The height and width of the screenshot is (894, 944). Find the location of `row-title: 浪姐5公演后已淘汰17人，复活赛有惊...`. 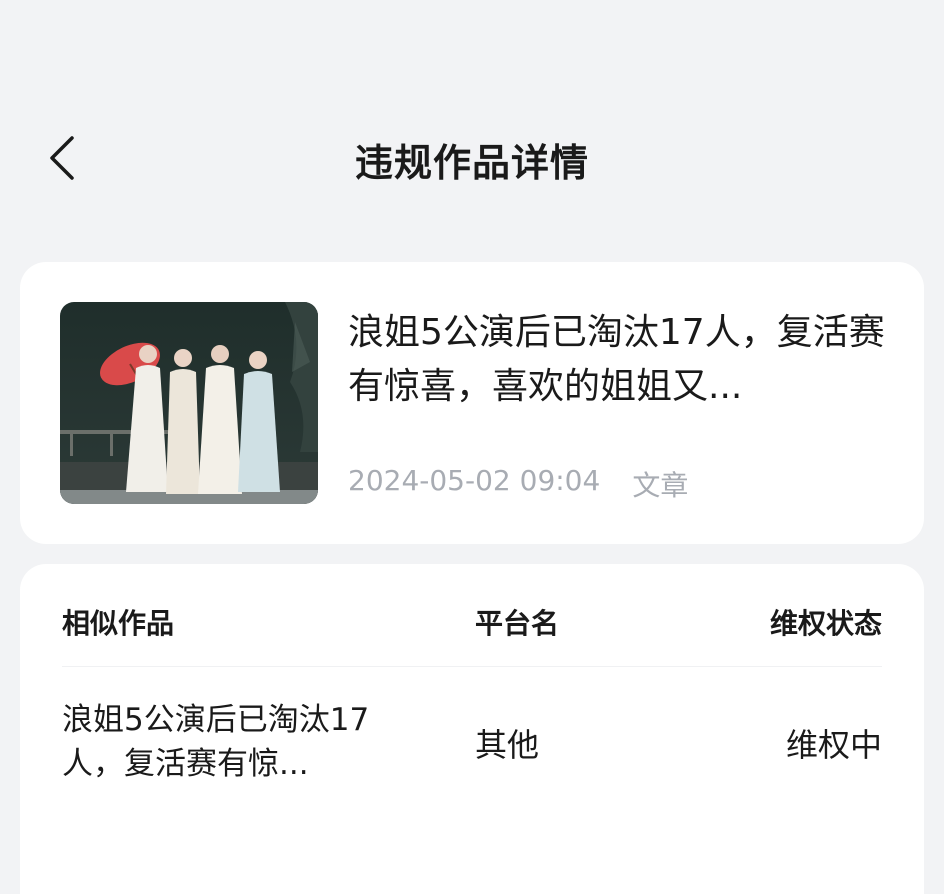

row-title: 浪姐5公演后已淘汰17人，复活赛有惊... is located at coordinates (216, 742).